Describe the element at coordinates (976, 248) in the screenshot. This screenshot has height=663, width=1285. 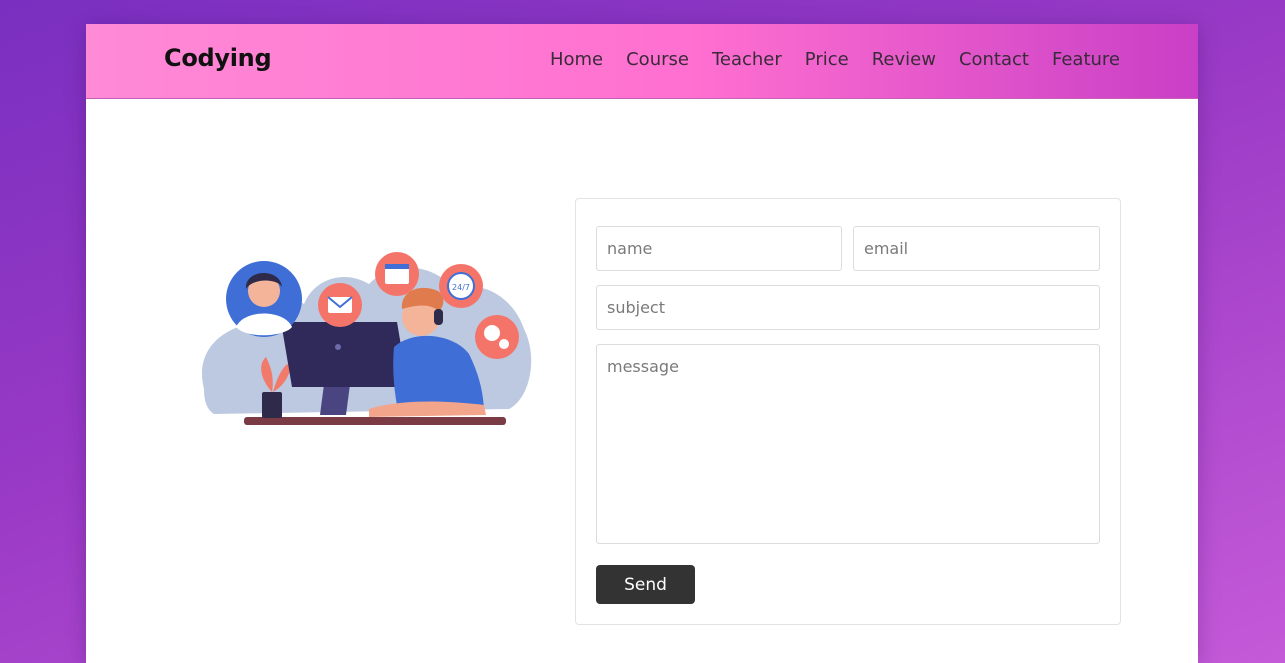
I see `email-input` at that location.